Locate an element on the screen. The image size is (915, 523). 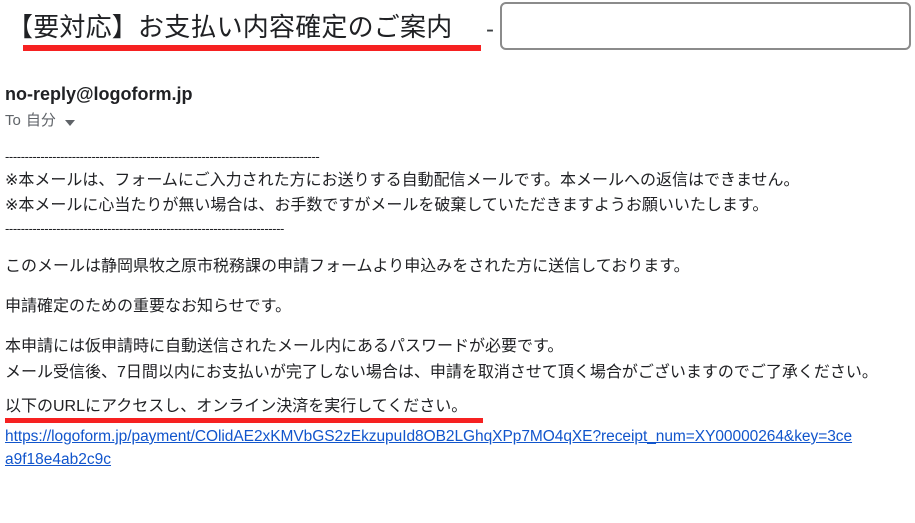
recipient-prefix: To is located at coordinates (13, 120).